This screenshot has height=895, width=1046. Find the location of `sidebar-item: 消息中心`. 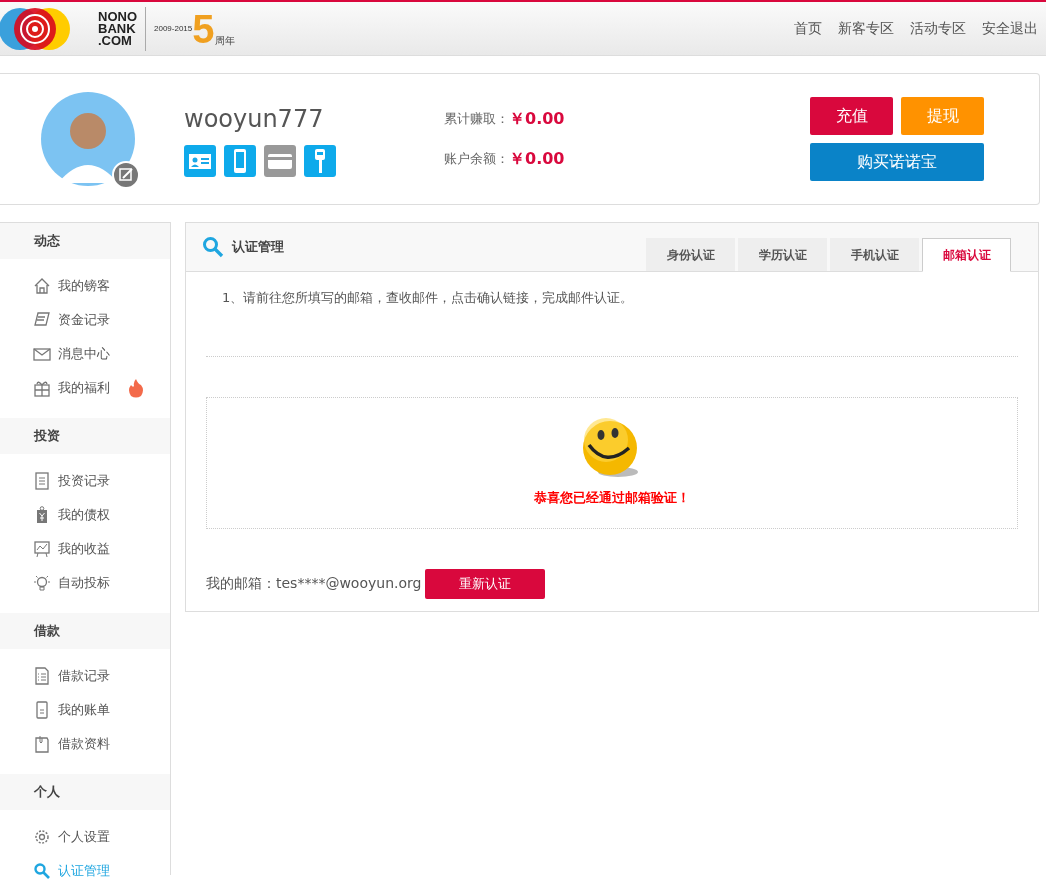

sidebar-item: 消息中心 is located at coordinates (85, 354).